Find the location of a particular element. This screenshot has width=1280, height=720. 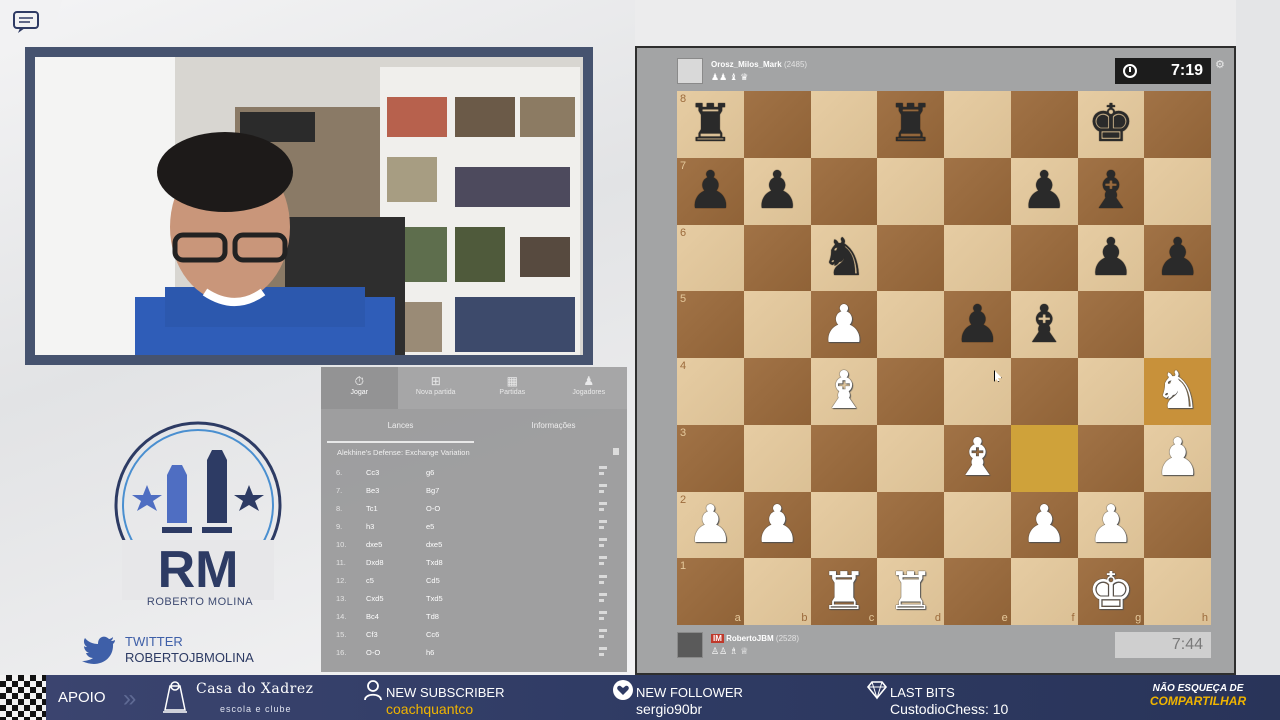

square-f6 is located at coordinates (1044, 258).